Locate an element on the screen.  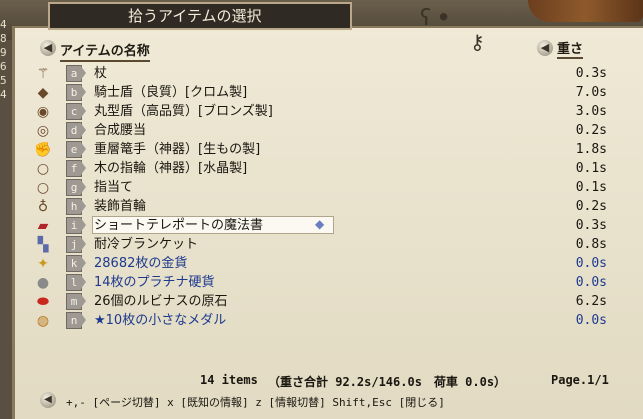
ore-icon: ⬬ is located at coordinates (43, 302).